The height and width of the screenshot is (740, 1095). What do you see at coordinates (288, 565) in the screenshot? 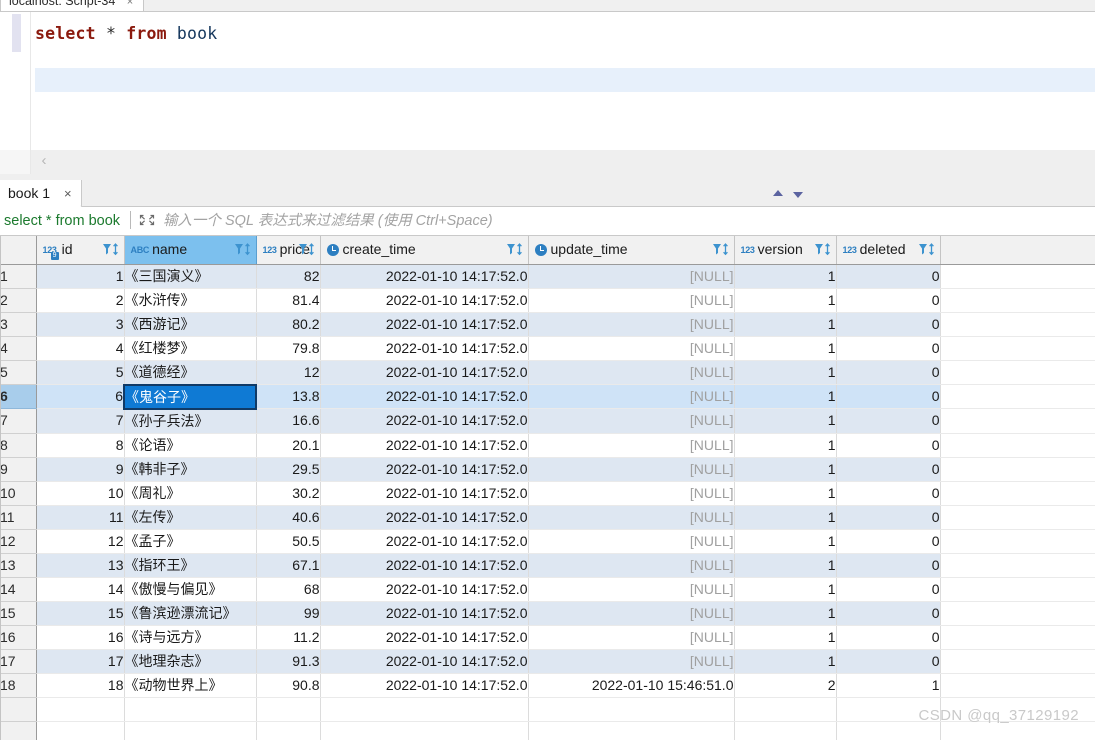
I see `cell-price: 67.1` at bounding box center [288, 565].